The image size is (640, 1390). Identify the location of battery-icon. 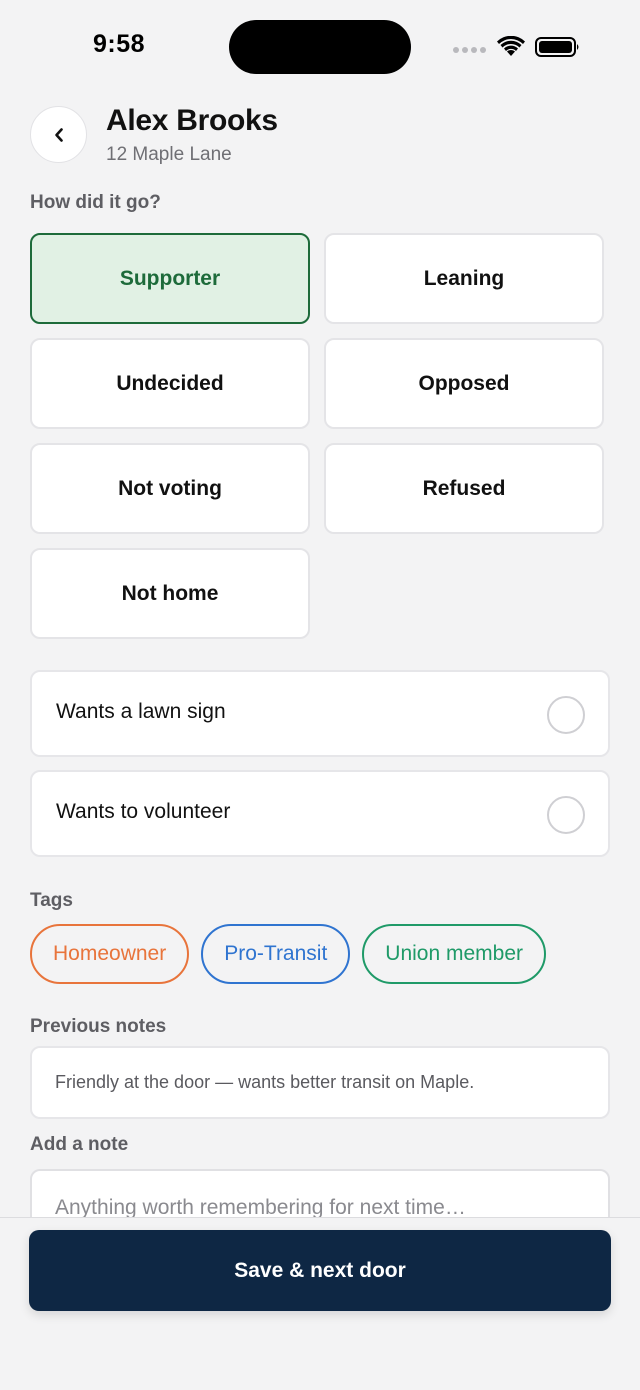
(557, 47).